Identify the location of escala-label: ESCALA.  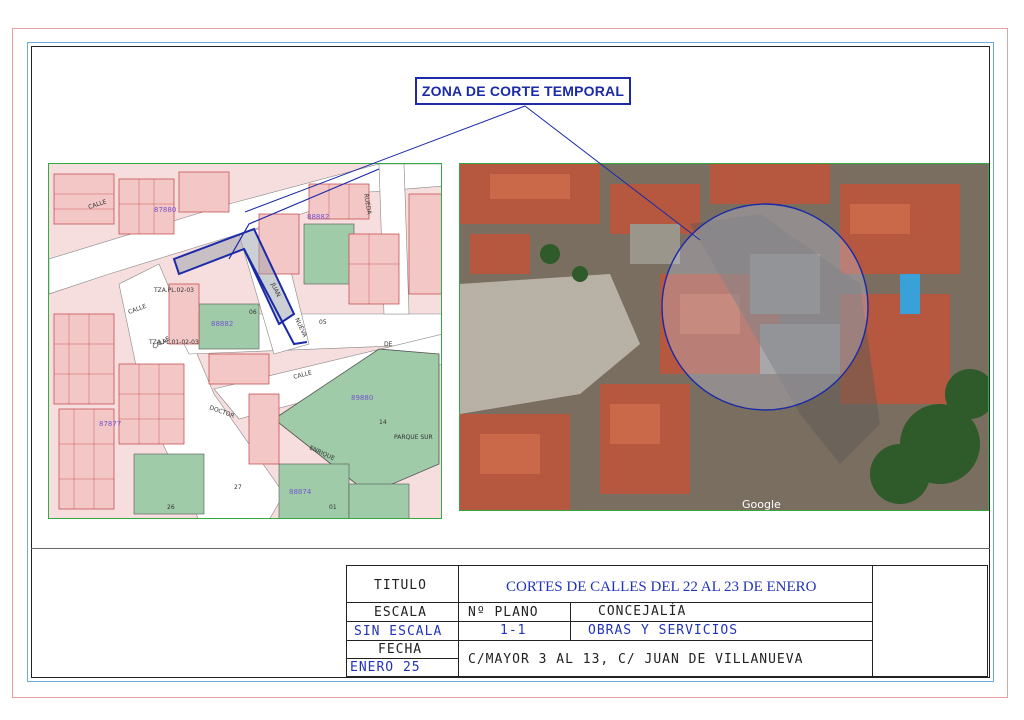
(400, 612).